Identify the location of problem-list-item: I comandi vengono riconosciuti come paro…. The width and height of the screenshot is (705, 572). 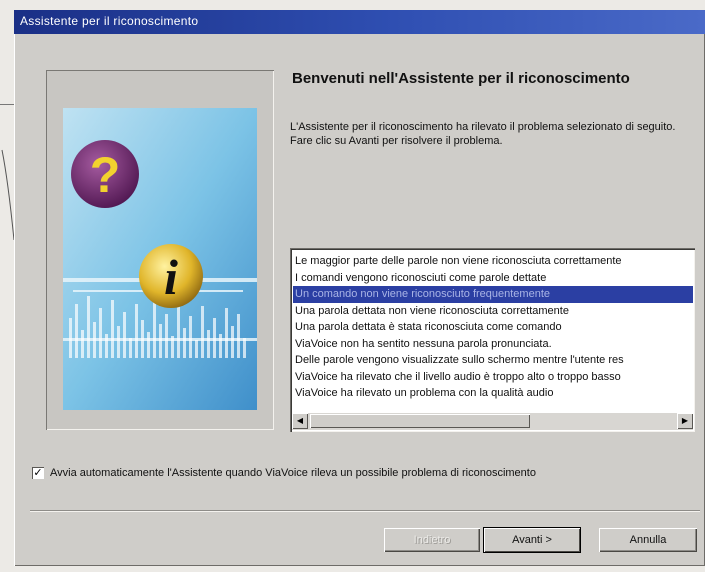
(493, 278).